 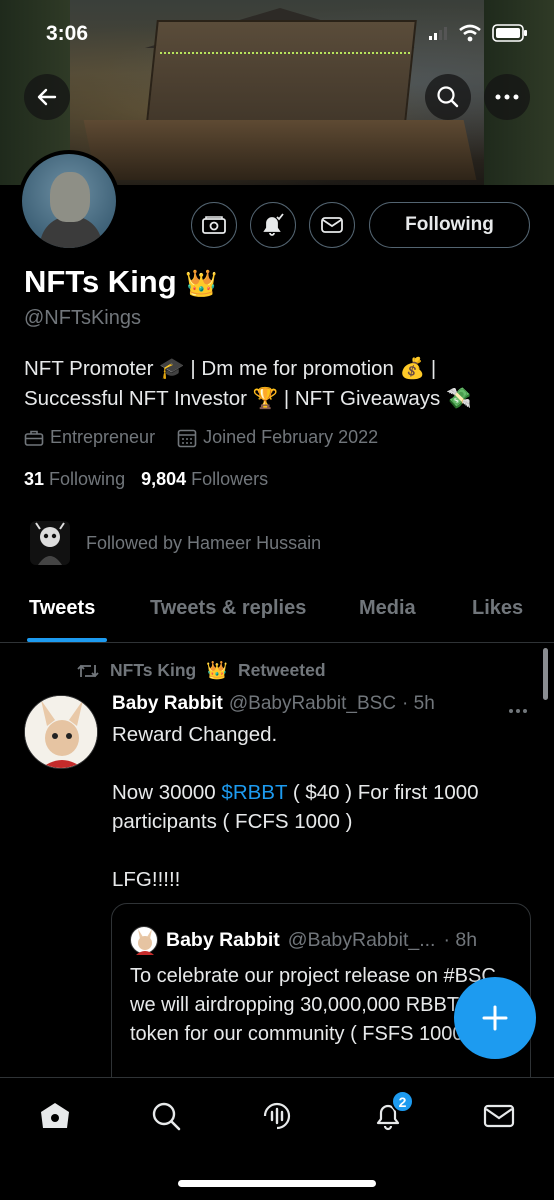 I want to click on scrollbar, so click(x=545, y=674).